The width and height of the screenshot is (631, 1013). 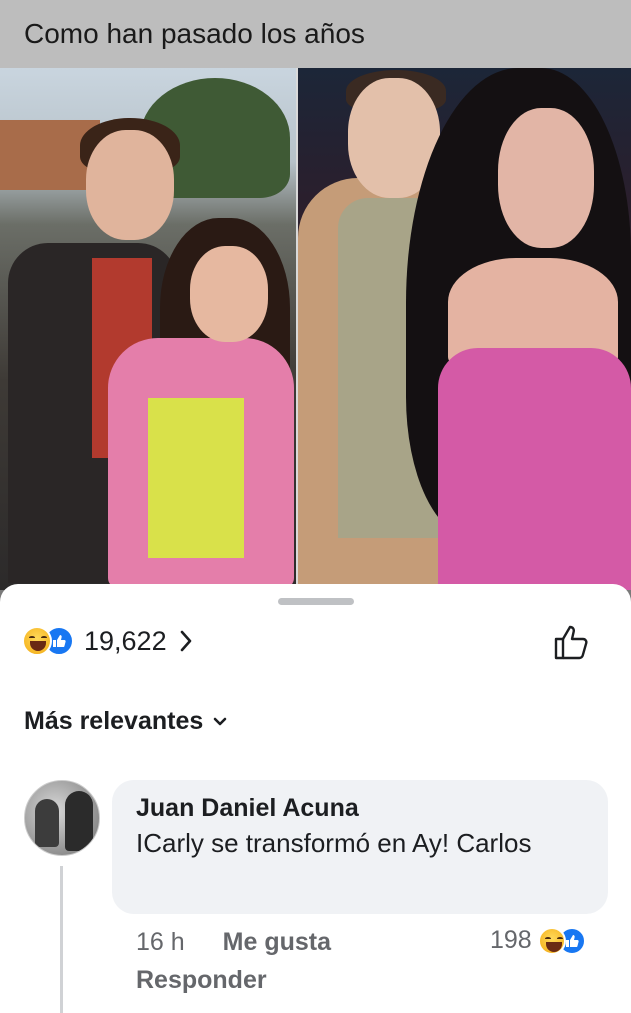 What do you see at coordinates (511, 940) in the screenshot?
I see `comment-reaction-count: 198` at bounding box center [511, 940].